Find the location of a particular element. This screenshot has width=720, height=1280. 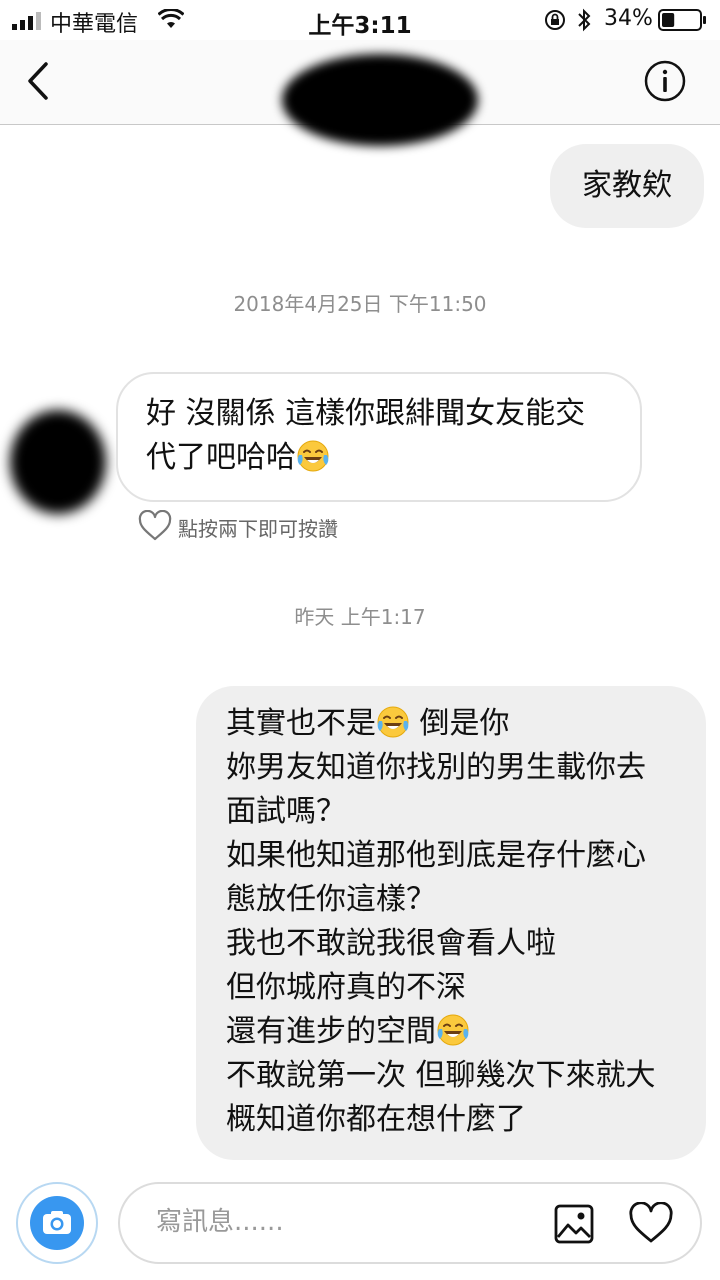

message-line: 代了吧哈哈 is located at coordinates (221, 457).